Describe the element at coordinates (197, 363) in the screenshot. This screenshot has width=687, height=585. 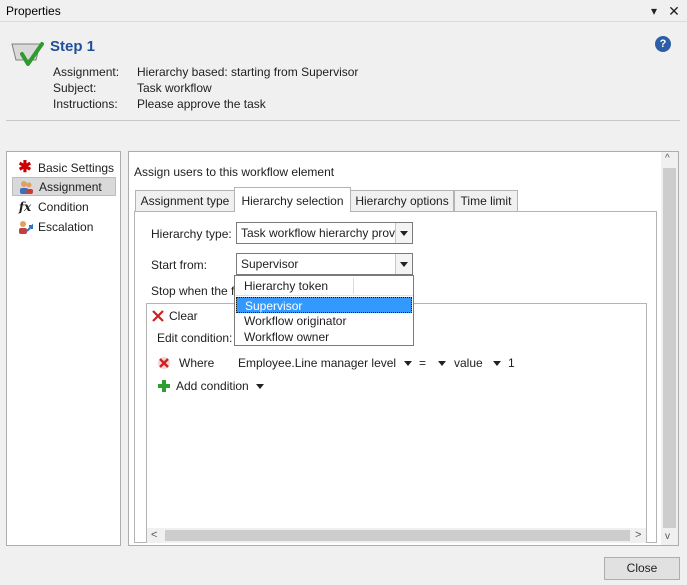
I see `where-label: Where` at that location.